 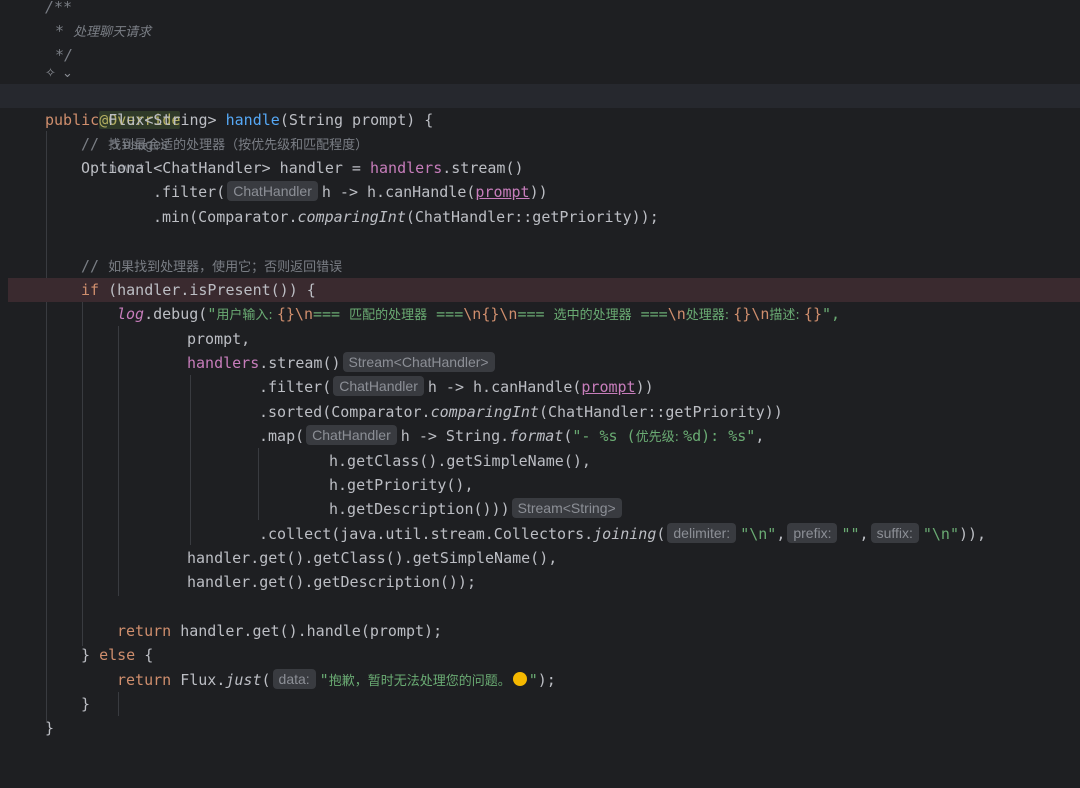 What do you see at coordinates (540, 582) in the screenshot?
I see `code-line: handler.get().getDescription());` at bounding box center [540, 582].